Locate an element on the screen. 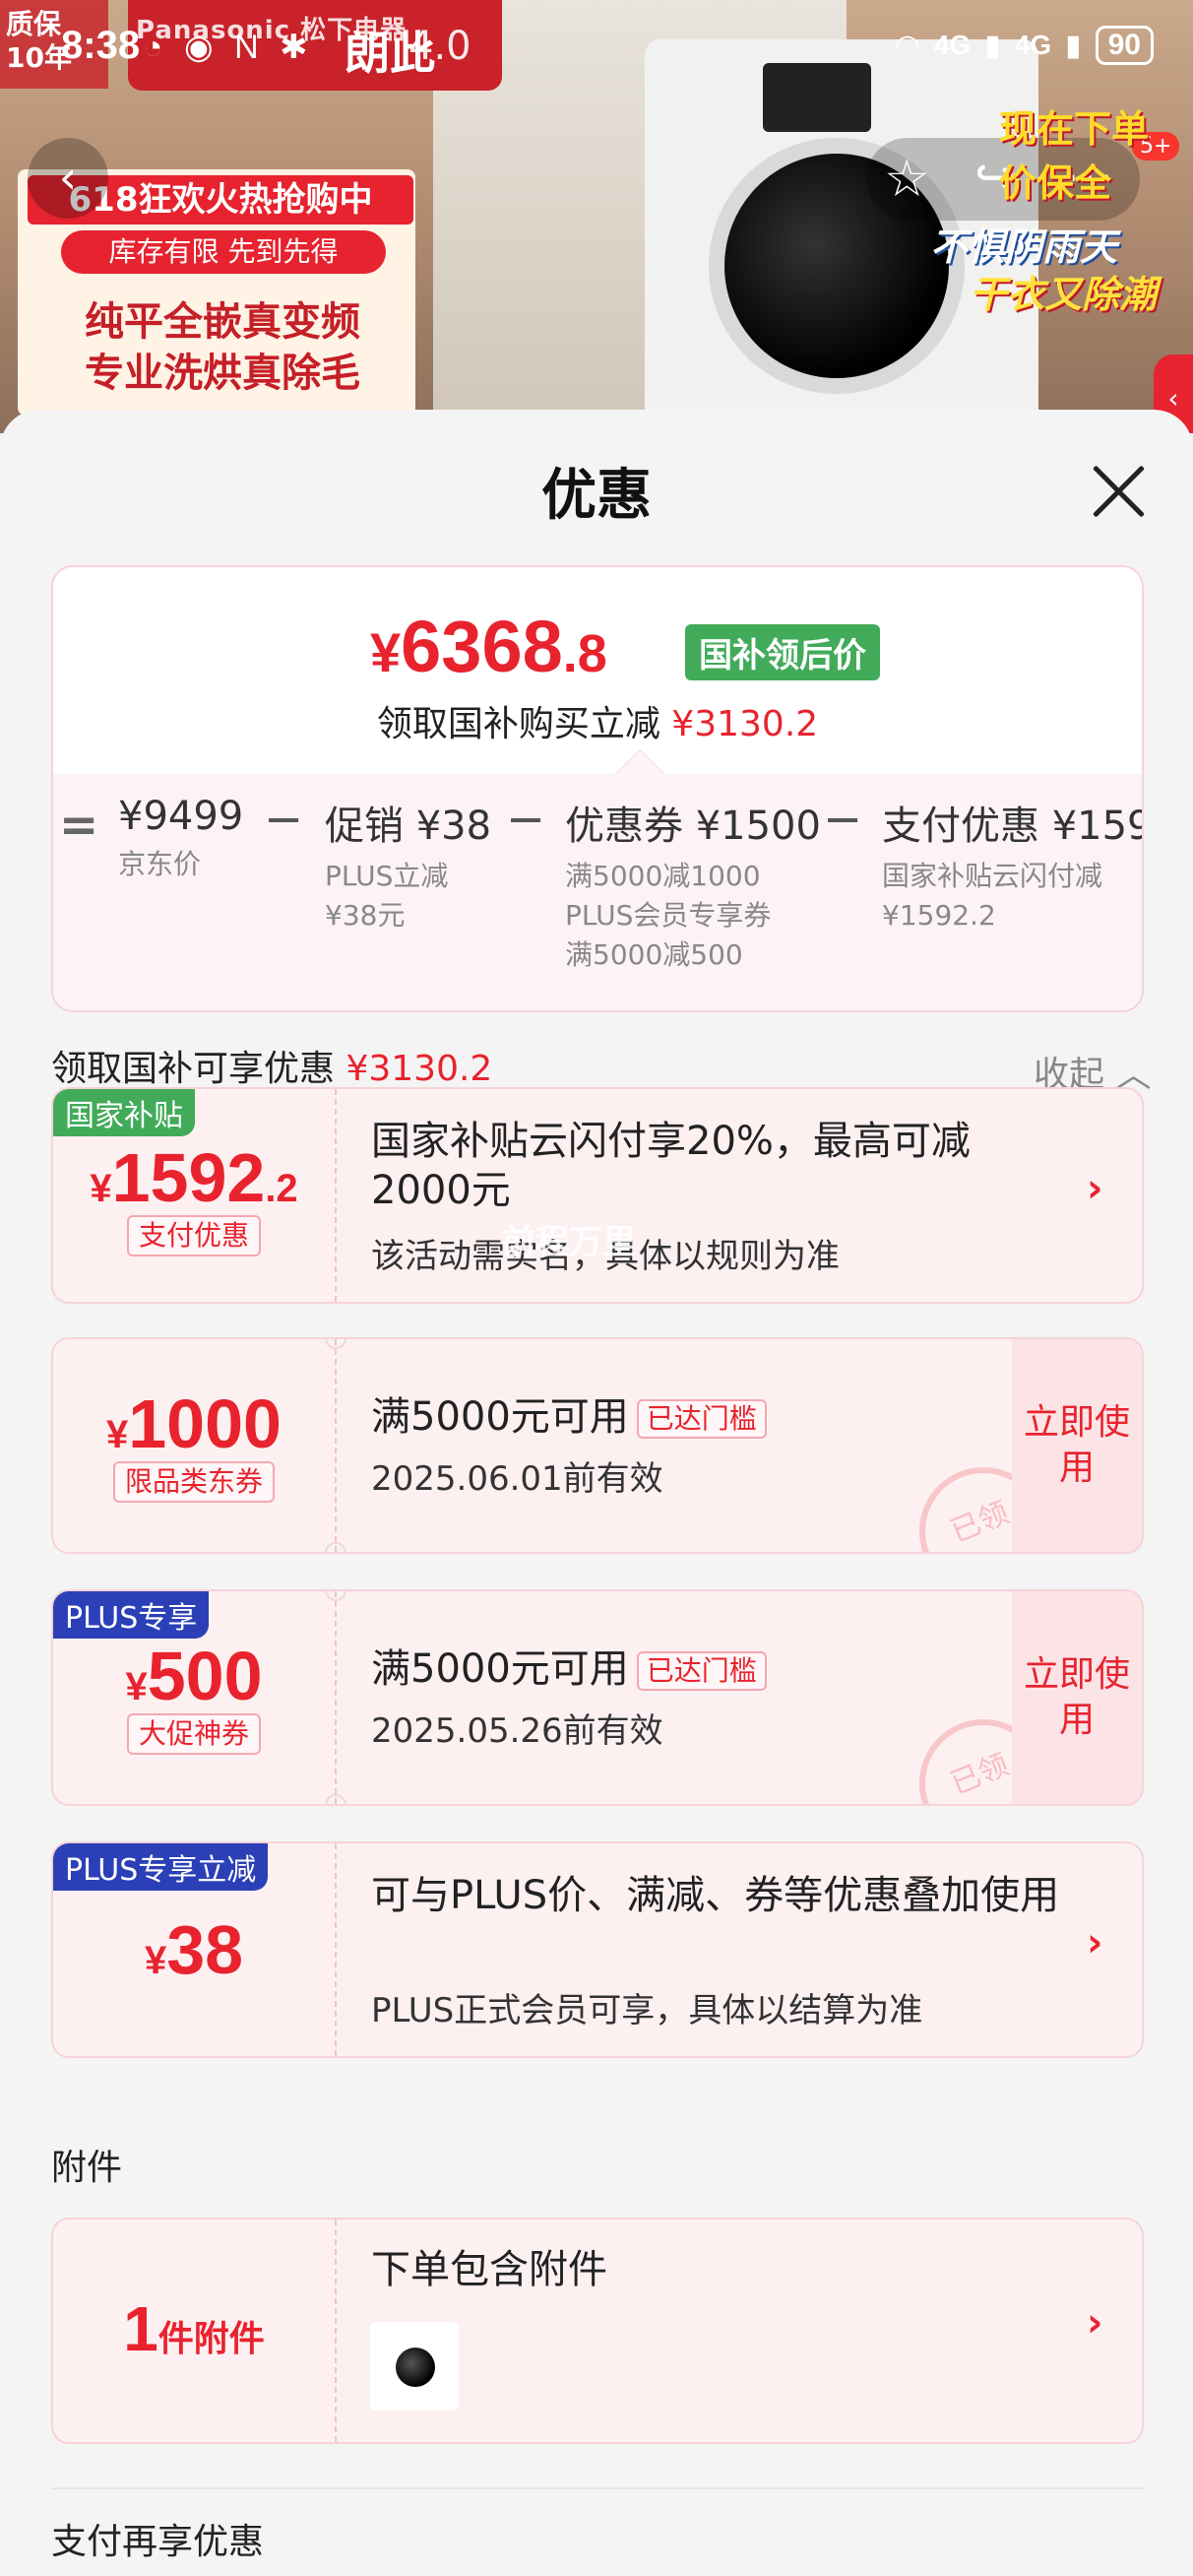 The height and width of the screenshot is (2576, 1193). breakdown-sub: PLUS会员专享券 is located at coordinates (668, 915).